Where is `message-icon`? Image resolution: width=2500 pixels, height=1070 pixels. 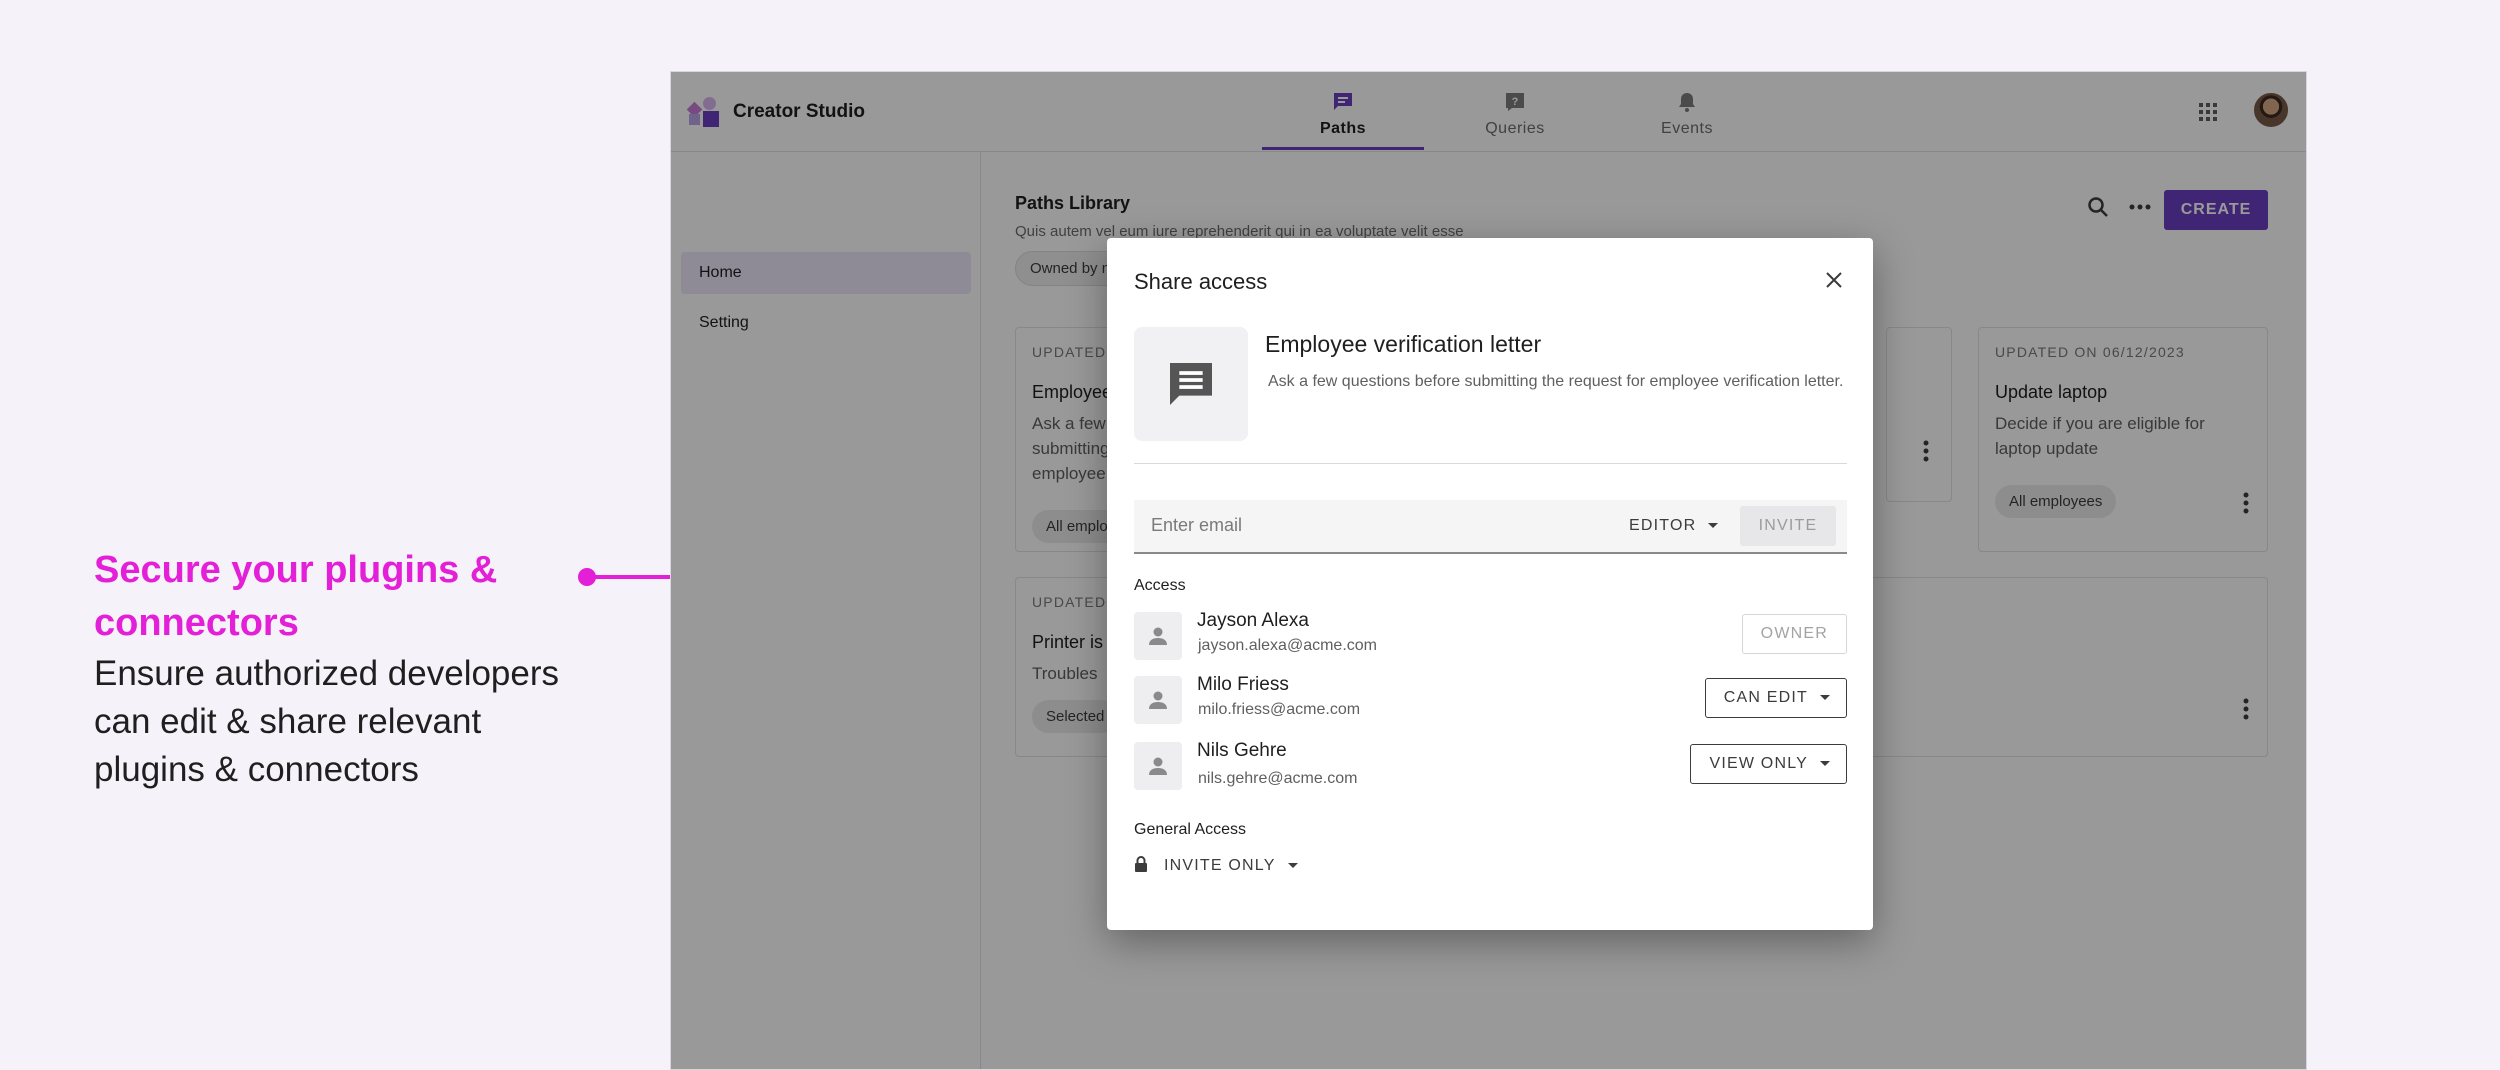
message-icon is located at coordinates (1191, 384).